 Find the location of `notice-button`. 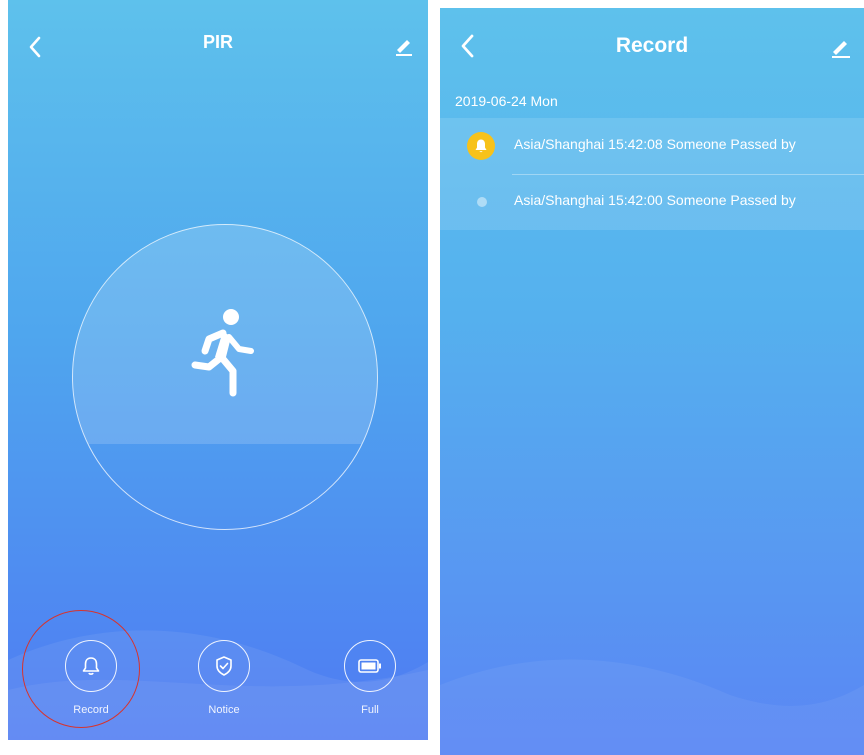

notice-button is located at coordinates (224, 666).